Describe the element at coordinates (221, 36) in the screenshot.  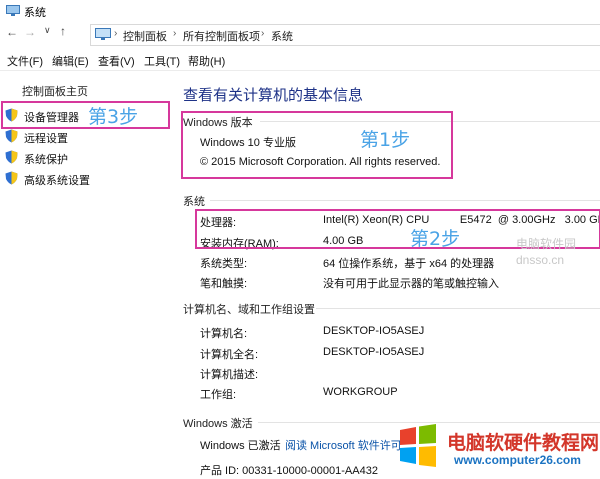
I see `breadcrumb-all-items: 所有控制面板项` at that location.